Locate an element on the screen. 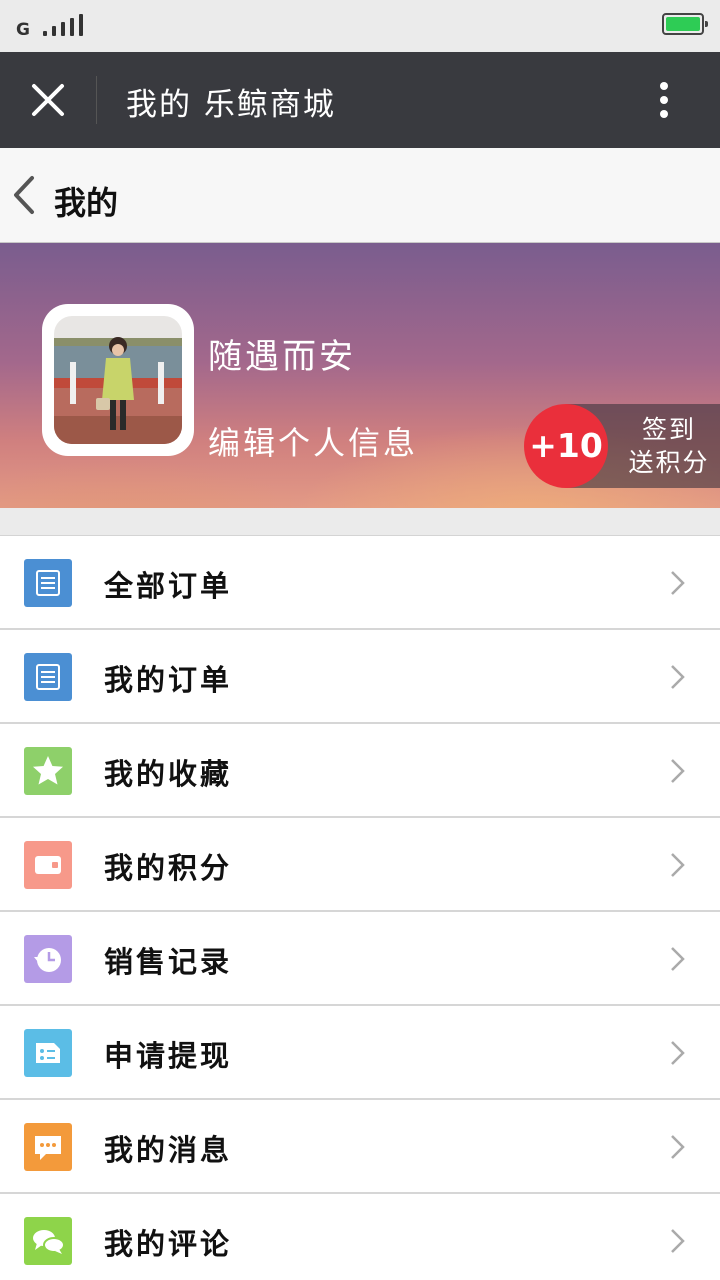 The height and width of the screenshot is (1280, 720). comment-icon is located at coordinates (48, 1241).